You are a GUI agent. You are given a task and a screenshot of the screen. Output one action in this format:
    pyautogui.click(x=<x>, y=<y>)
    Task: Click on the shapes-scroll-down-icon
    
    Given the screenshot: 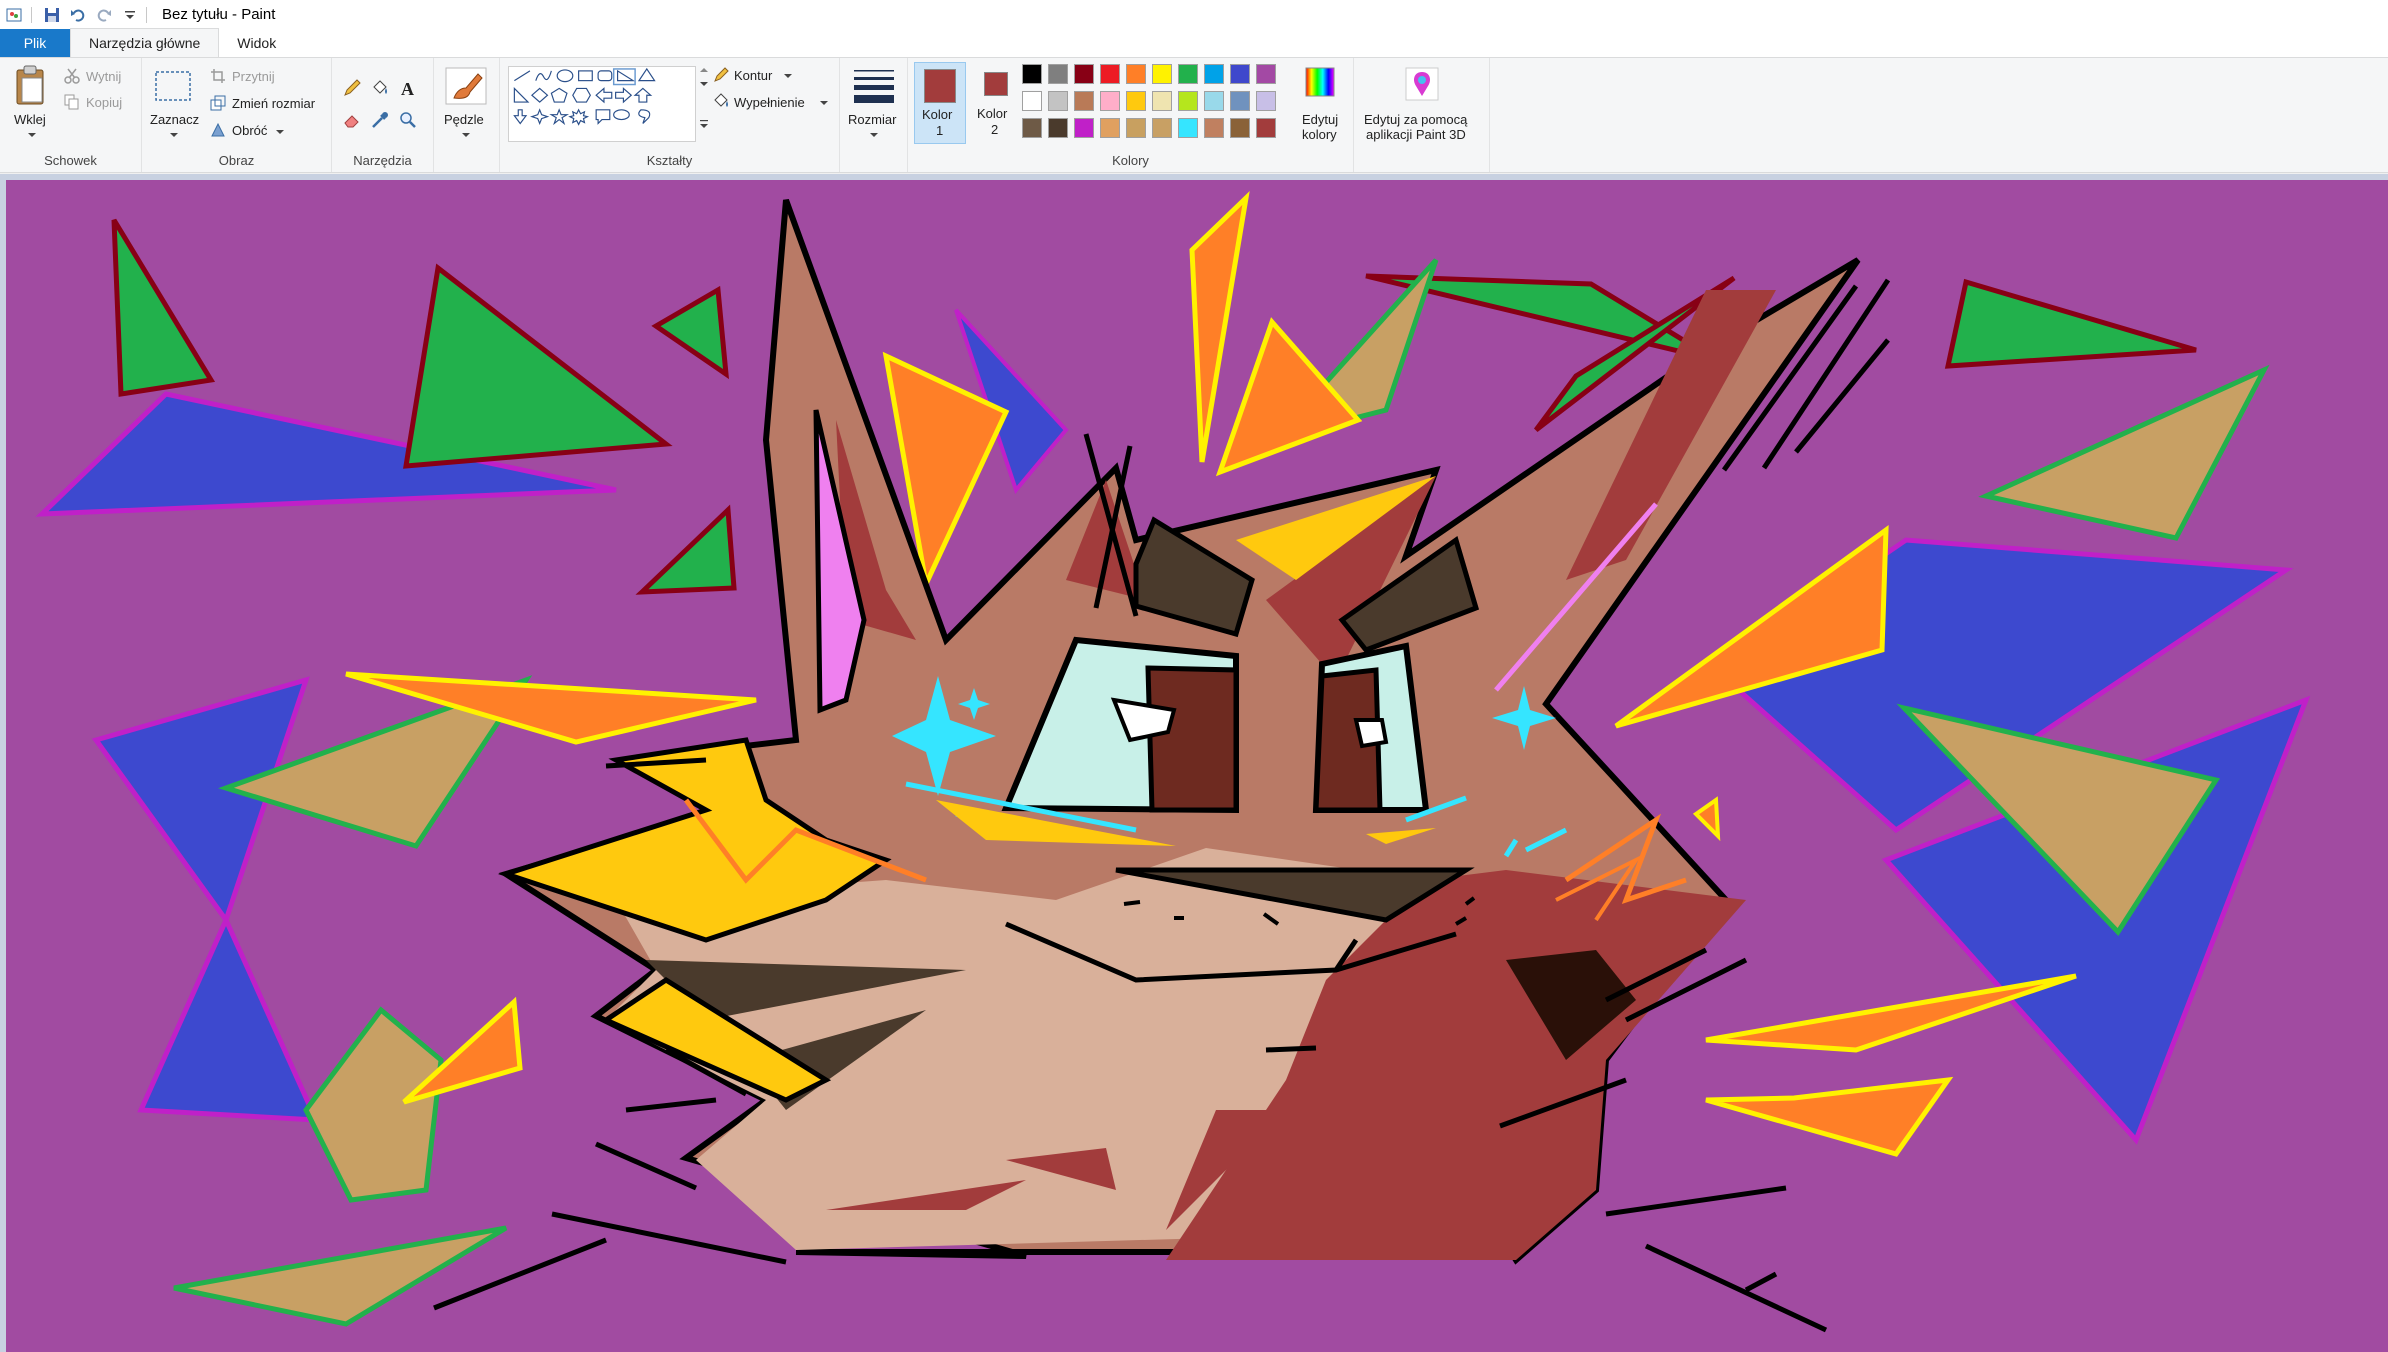 What is the action you would take?
    pyautogui.click(x=704, y=84)
    